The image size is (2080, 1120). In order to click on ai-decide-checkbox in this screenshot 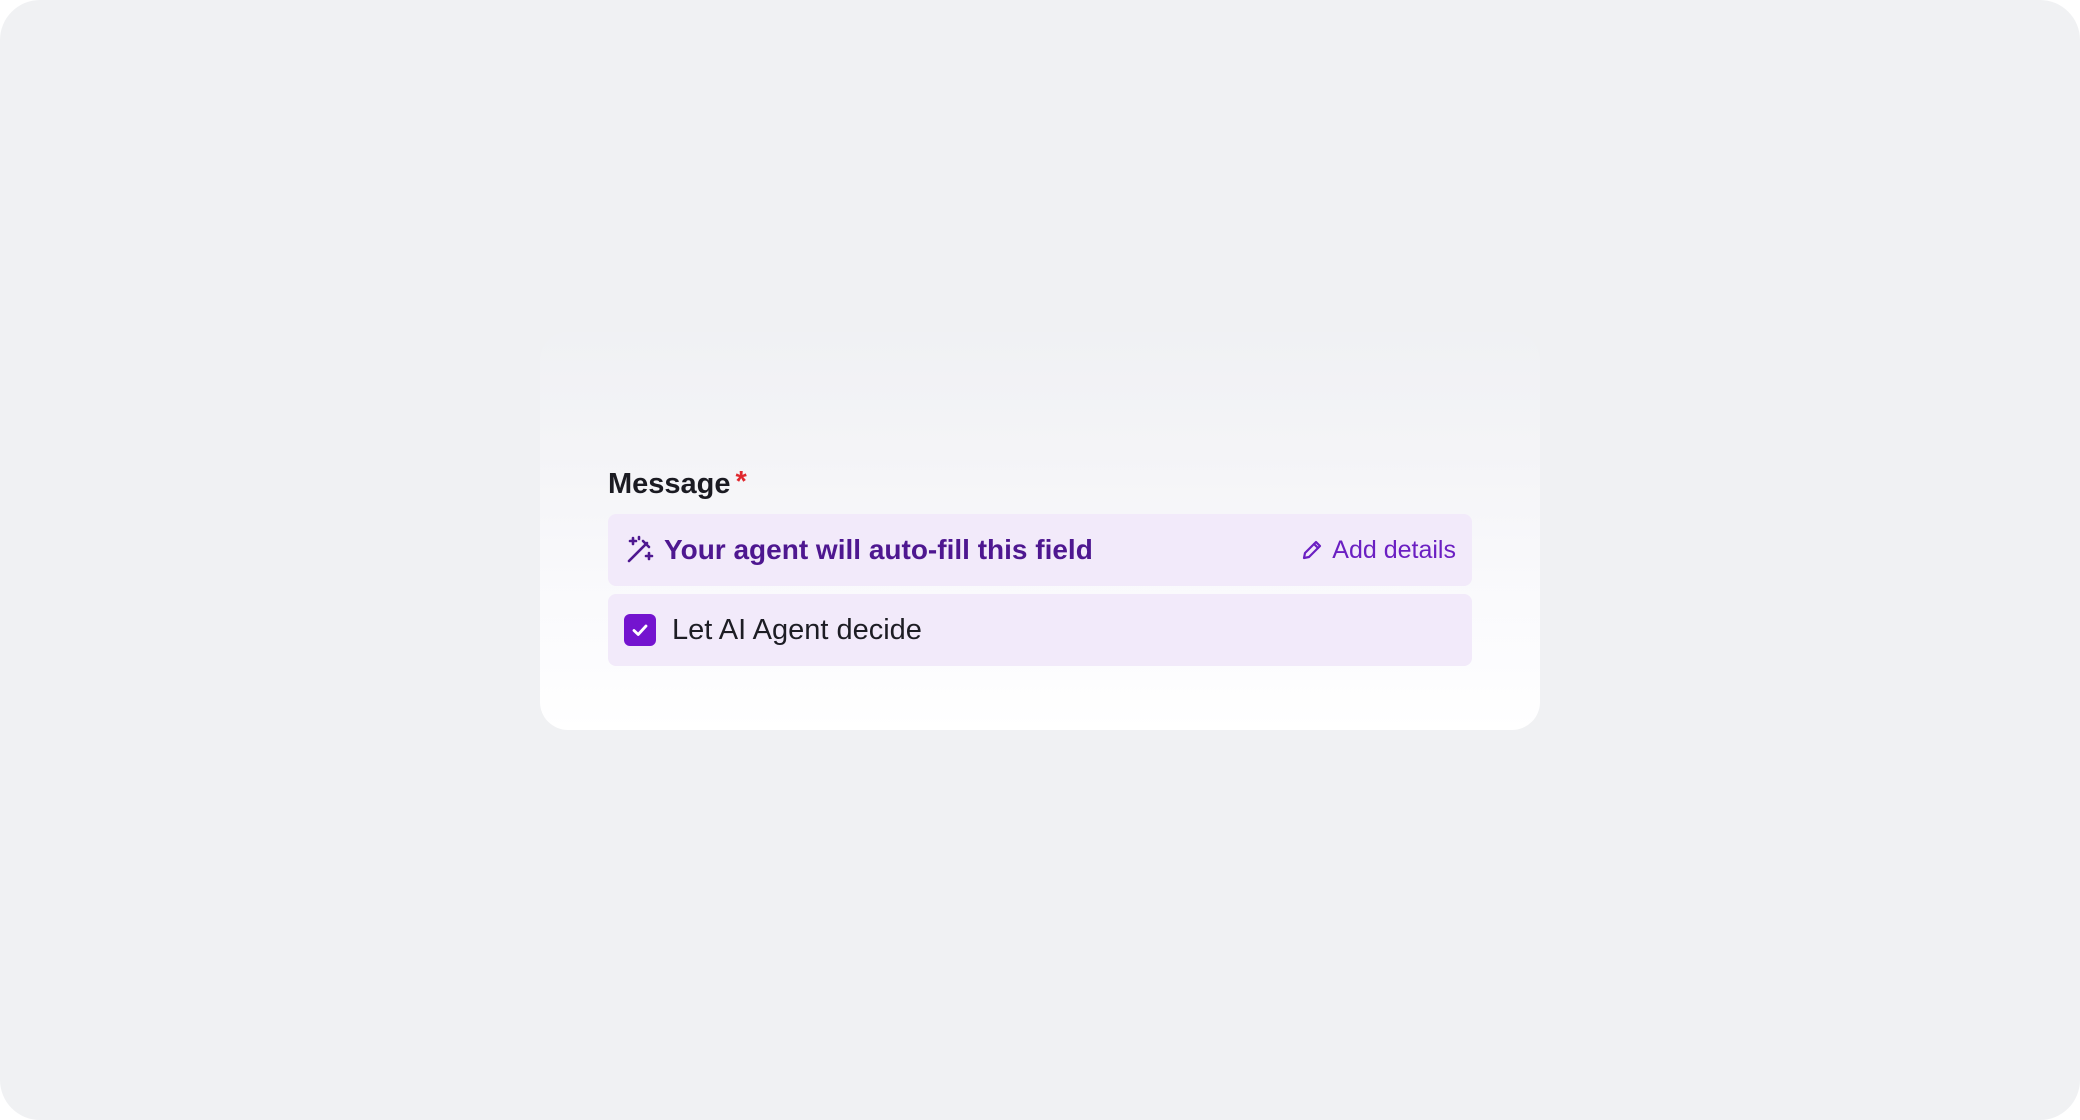, I will do `click(640, 630)`.